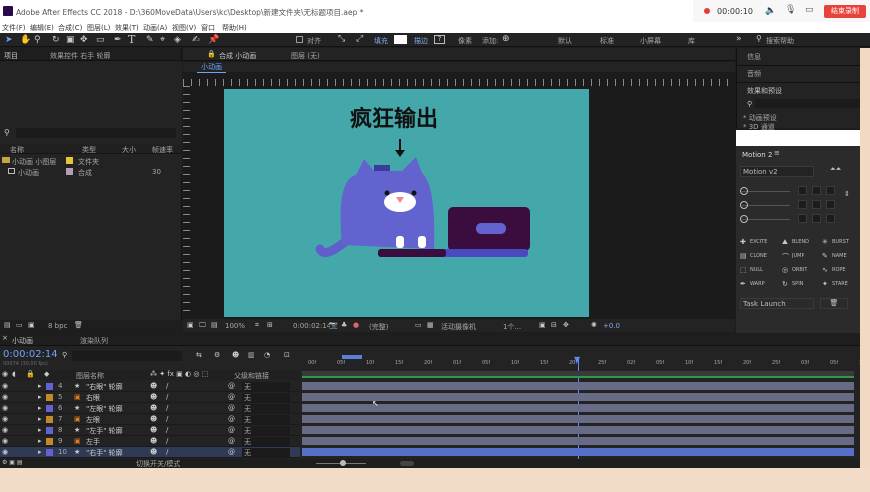 The height and width of the screenshot is (492, 870). Describe the element at coordinates (439, 39) in the screenshot. I see `stroke-swatch: ?` at that location.